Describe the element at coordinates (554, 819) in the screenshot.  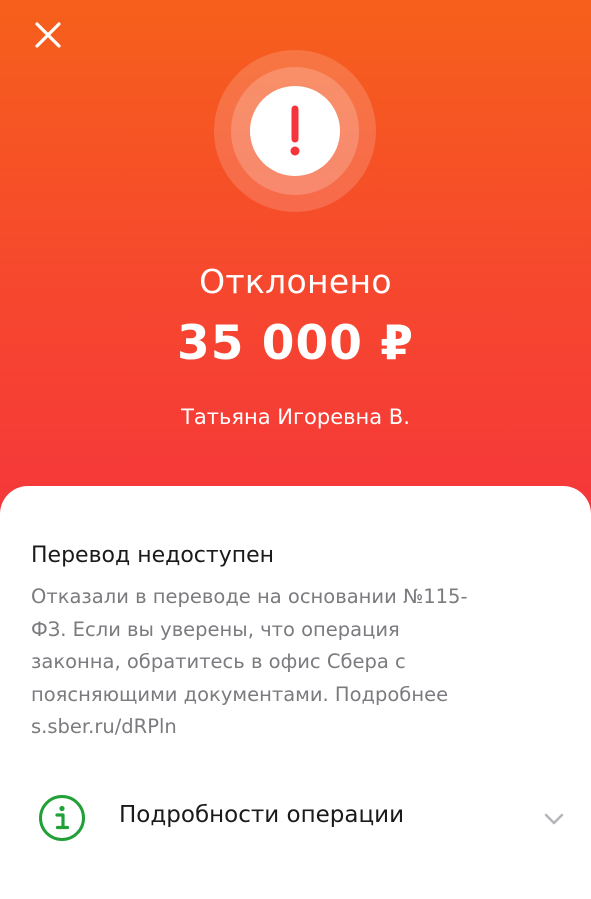
I see `chevron-down-icon` at that location.